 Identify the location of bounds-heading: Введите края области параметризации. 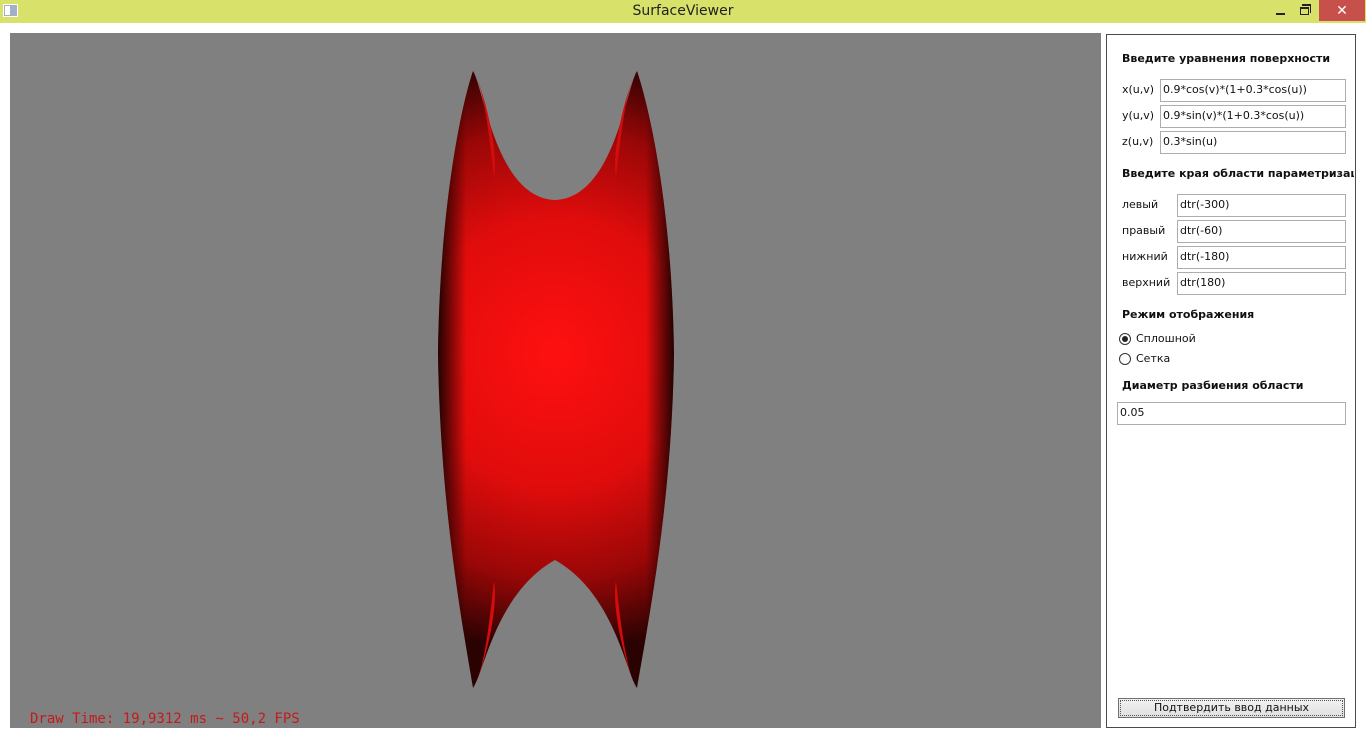
(1238, 173).